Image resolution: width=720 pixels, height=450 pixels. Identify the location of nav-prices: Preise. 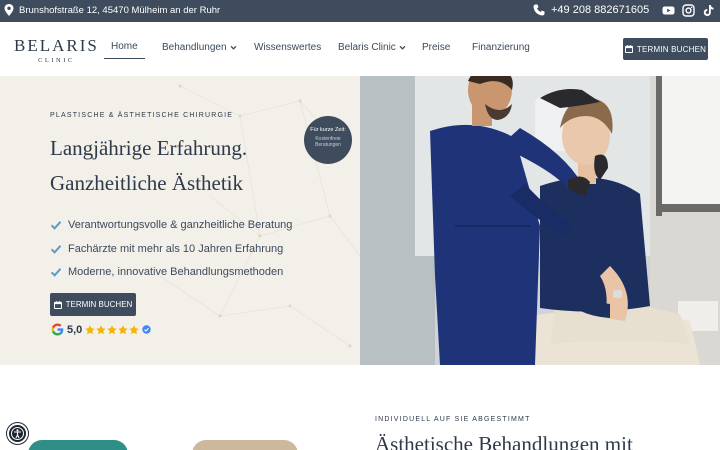
(436, 47).